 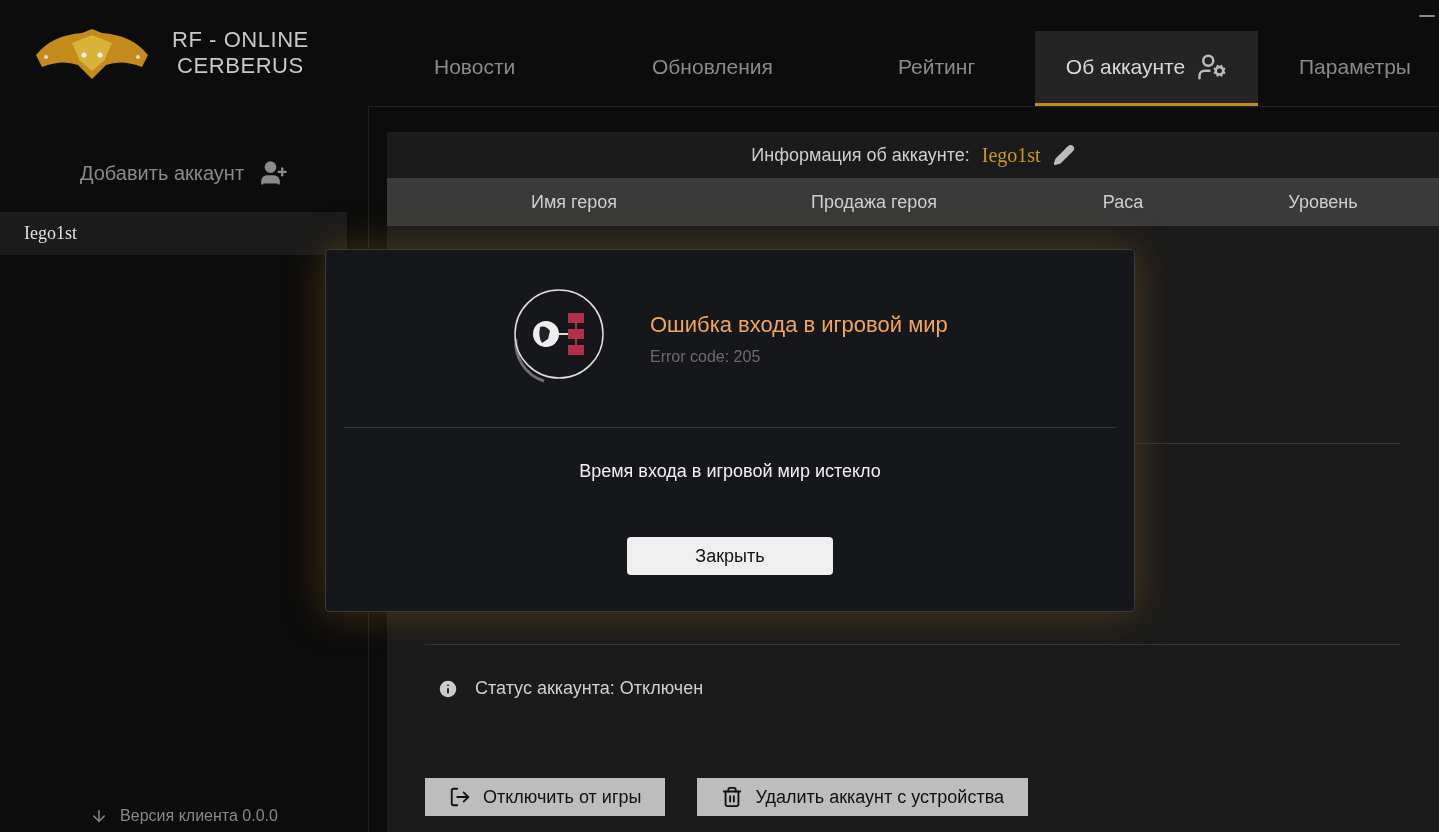 What do you see at coordinates (1063, 155) in the screenshot?
I see `edit-icon` at bounding box center [1063, 155].